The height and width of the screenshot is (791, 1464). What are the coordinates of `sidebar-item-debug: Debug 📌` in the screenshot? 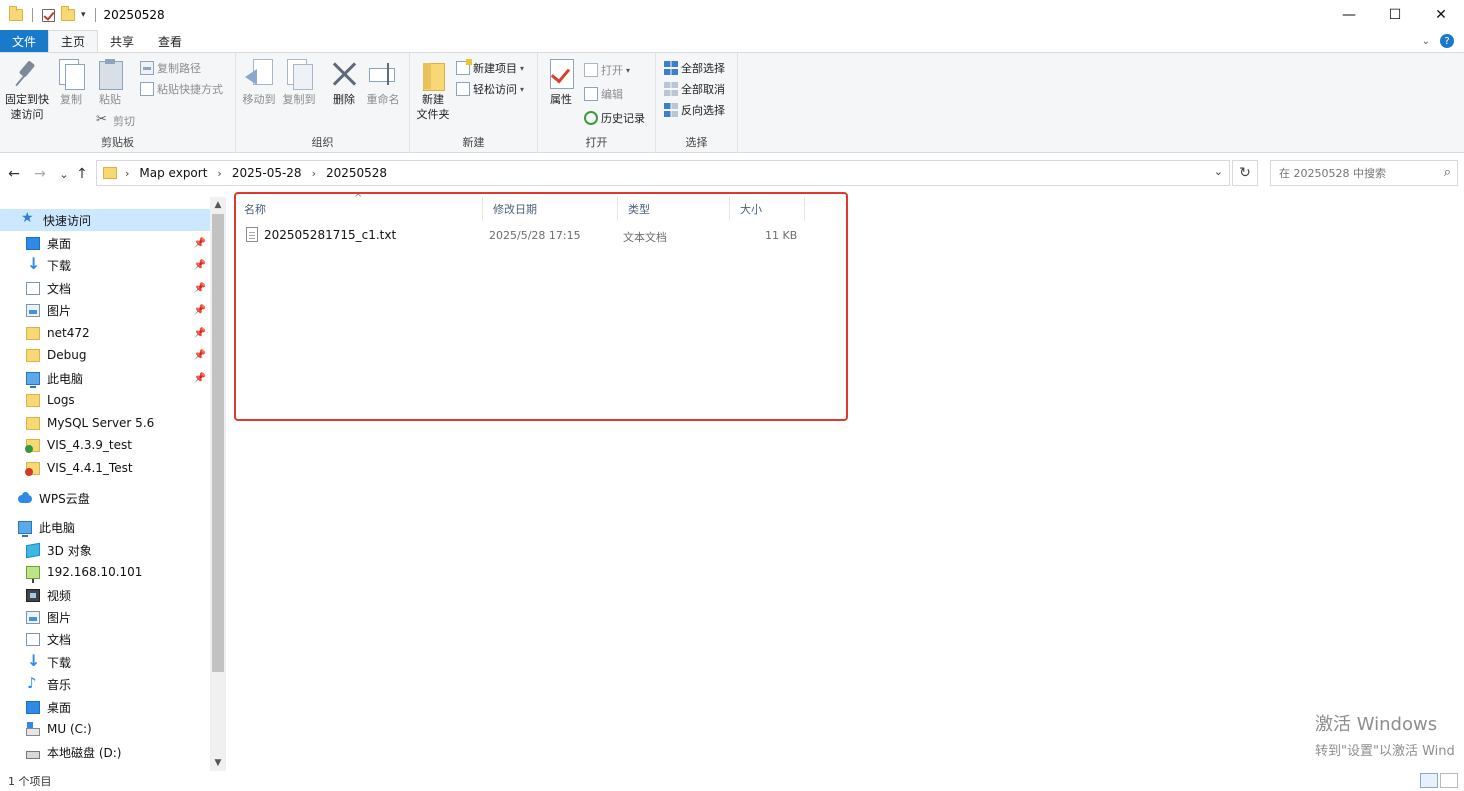 It's located at (105, 355).